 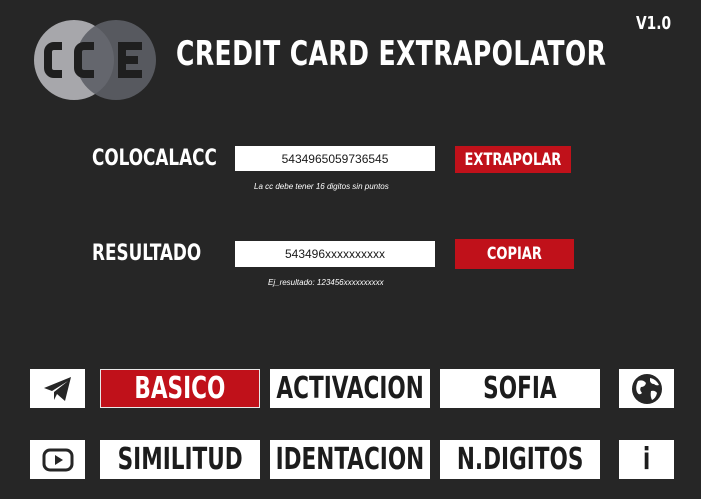 I want to click on mode-similitud-label: SIMILITUD, so click(x=180, y=459).